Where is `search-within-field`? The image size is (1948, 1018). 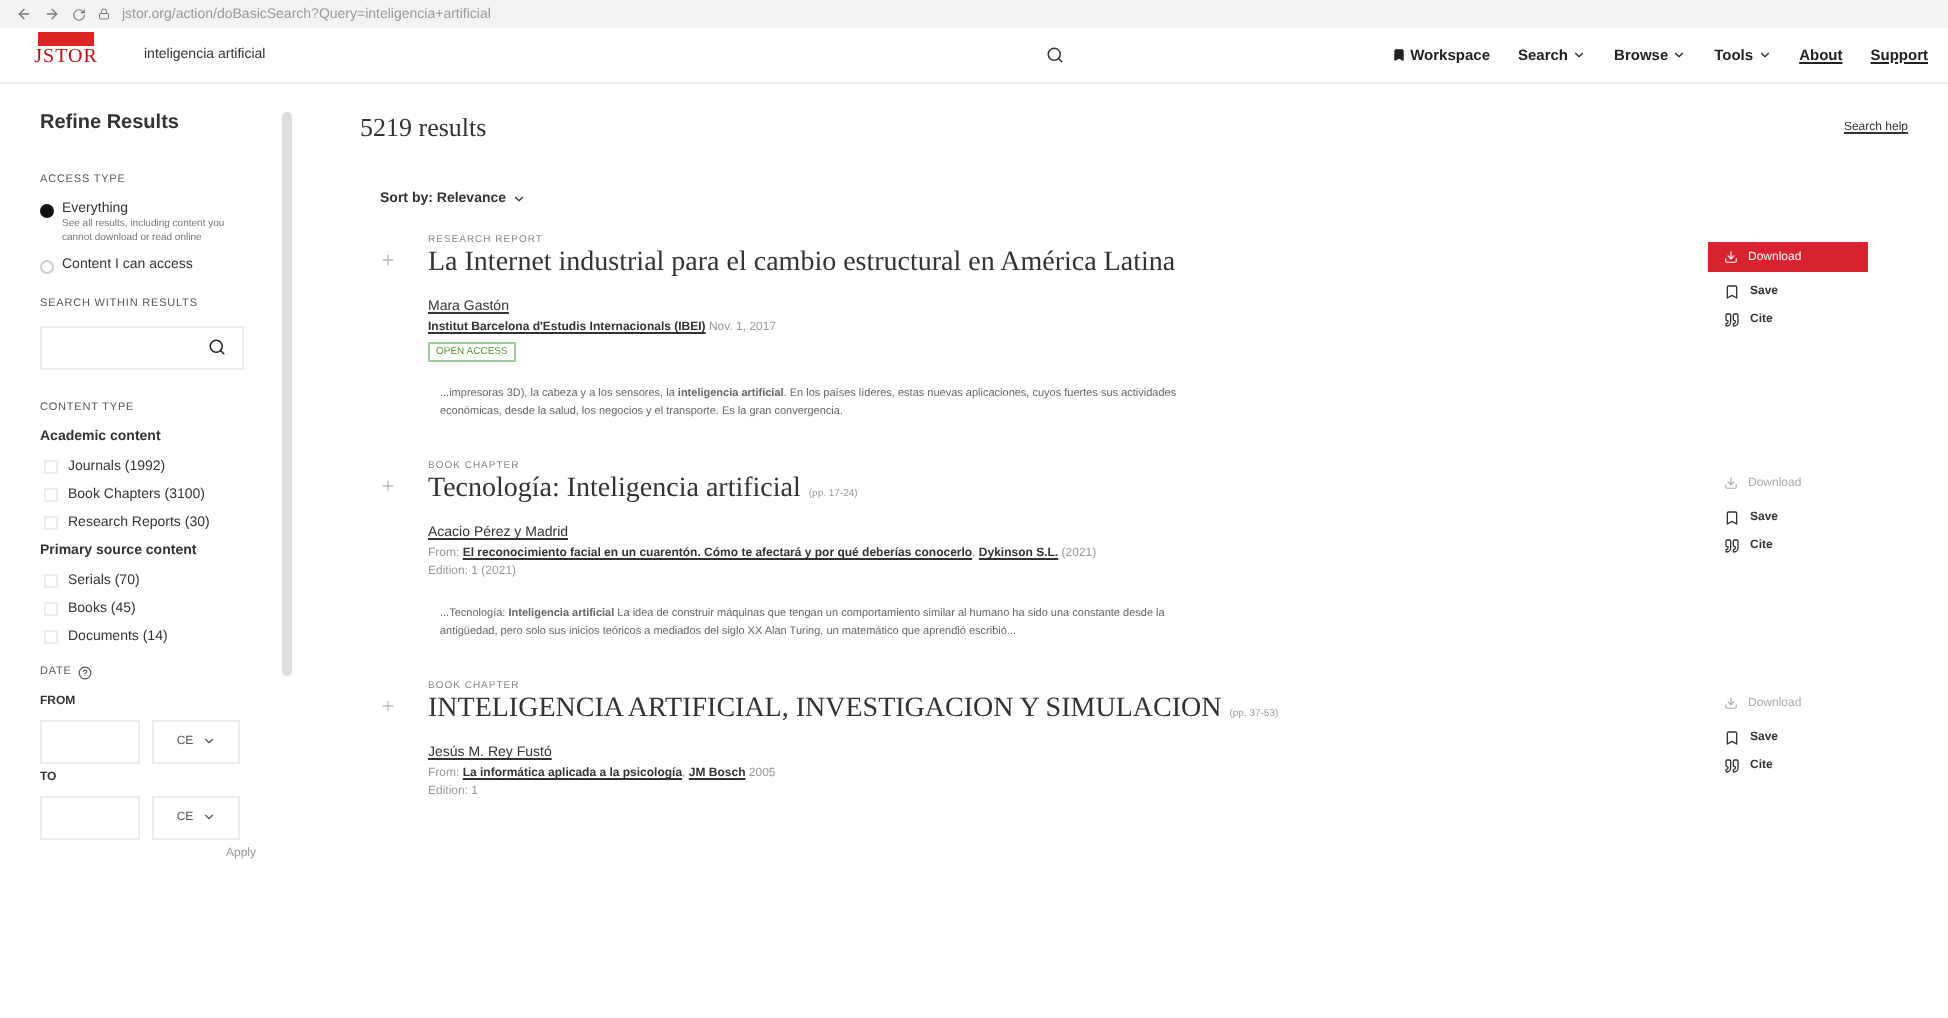
search-within-field is located at coordinates (142, 347).